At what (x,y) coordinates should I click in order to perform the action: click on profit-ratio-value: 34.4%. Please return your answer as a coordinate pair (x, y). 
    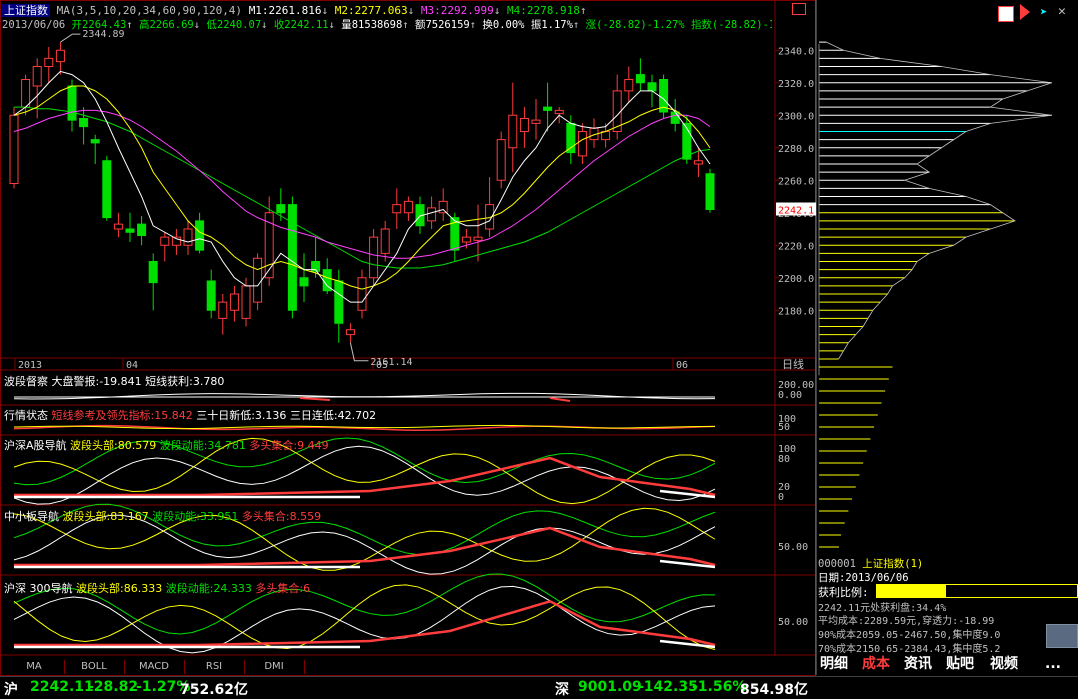
    Looking at the image, I should click on (974, 589).